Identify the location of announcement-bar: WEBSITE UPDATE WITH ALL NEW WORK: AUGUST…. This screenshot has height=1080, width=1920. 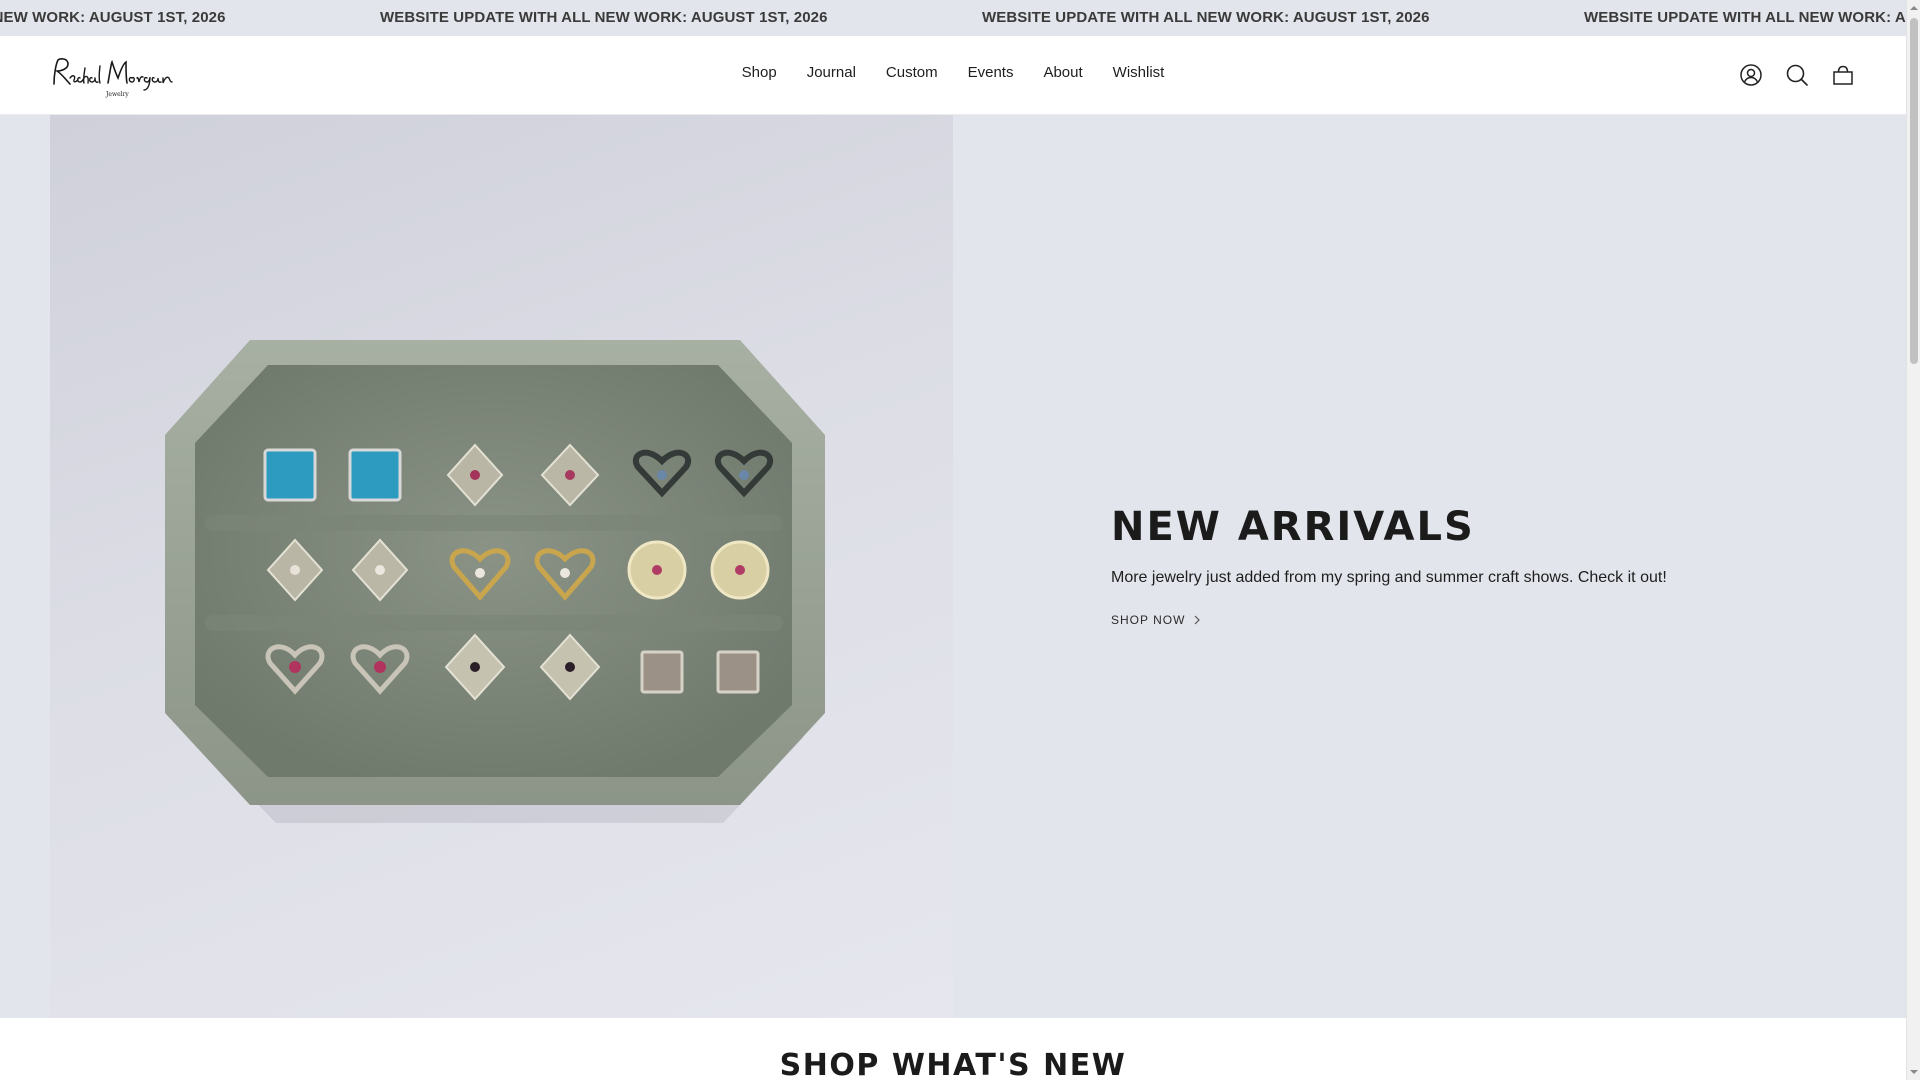
(953, 18).